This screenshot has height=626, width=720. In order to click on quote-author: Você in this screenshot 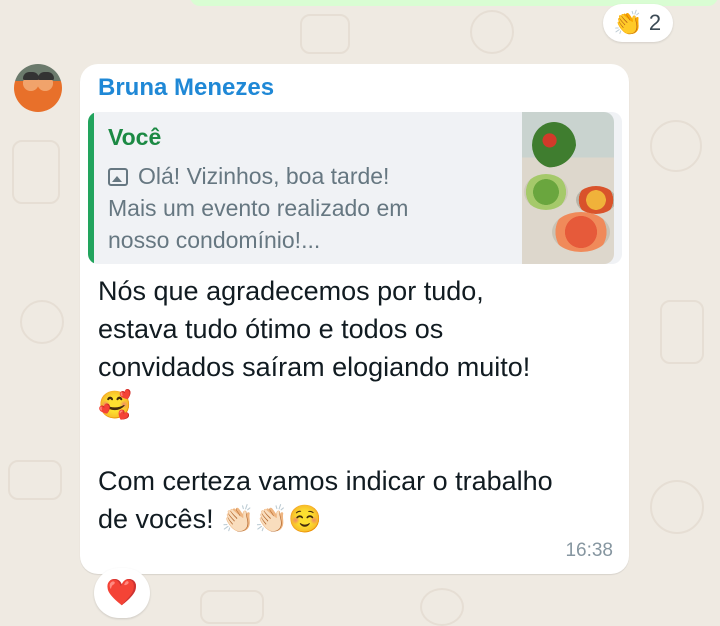, I will do `click(135, 137)`.